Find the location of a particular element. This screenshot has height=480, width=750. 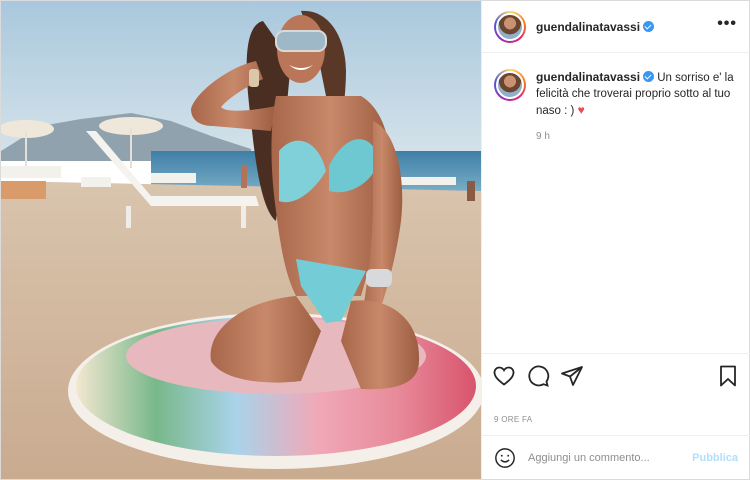

more-options-icon: ••• is located at coordinates (727, 26).